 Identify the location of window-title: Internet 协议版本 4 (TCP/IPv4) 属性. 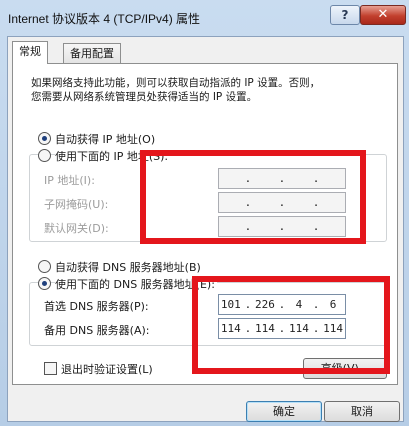
(104, 19).